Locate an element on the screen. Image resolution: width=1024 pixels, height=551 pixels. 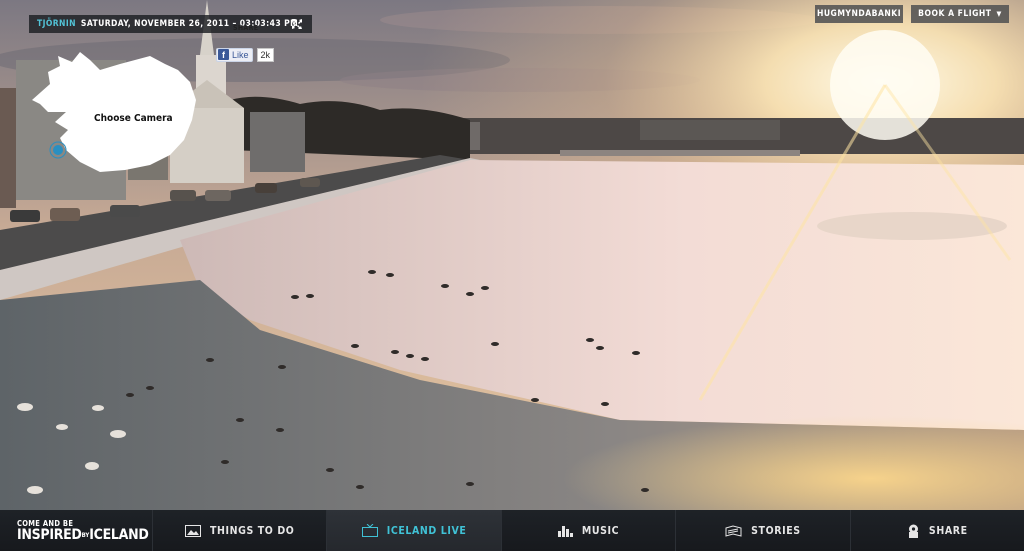
nav-things-to-do: THINGS TO DO is located at coordinates (238, 530).